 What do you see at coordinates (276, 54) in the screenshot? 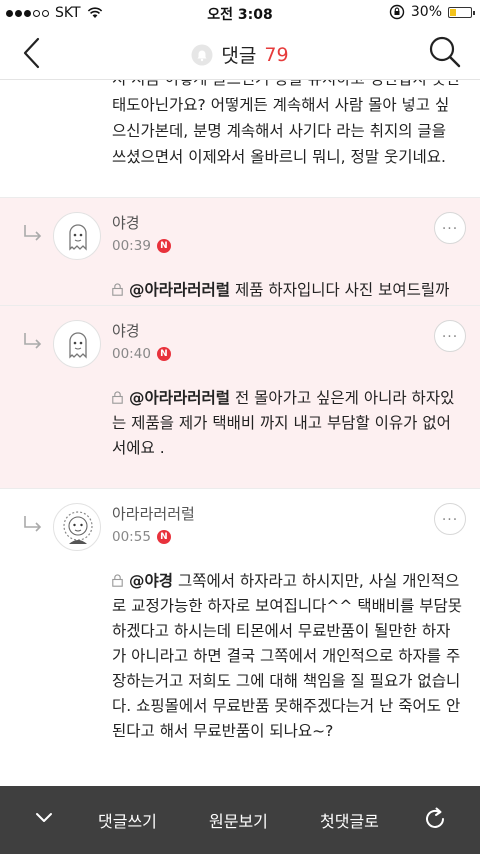
I see `comment-count: 79` at bounding box center [276, 54].